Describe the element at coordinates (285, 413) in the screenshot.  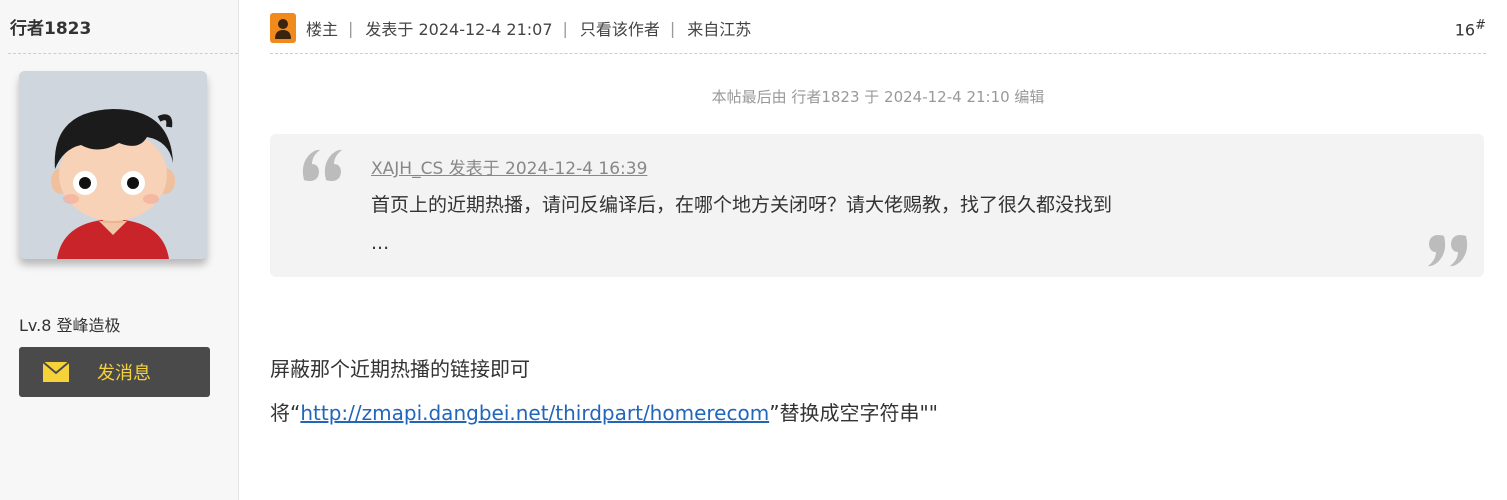
I see `body-line-2-prefix: 将“` at that location.